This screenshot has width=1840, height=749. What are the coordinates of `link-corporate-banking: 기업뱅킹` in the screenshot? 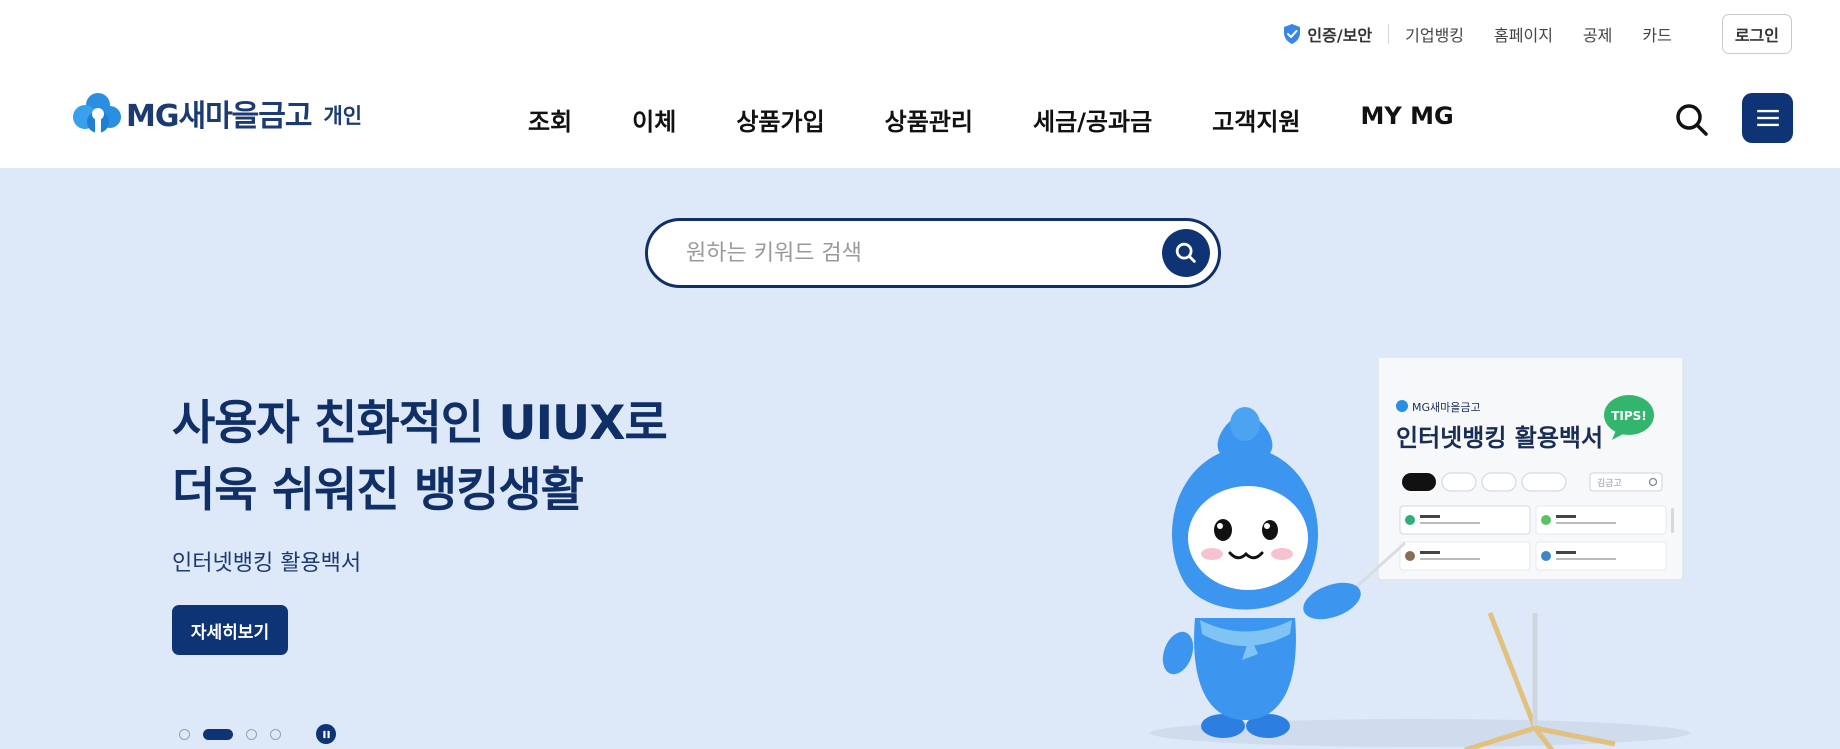 It's located at (1434, 34).